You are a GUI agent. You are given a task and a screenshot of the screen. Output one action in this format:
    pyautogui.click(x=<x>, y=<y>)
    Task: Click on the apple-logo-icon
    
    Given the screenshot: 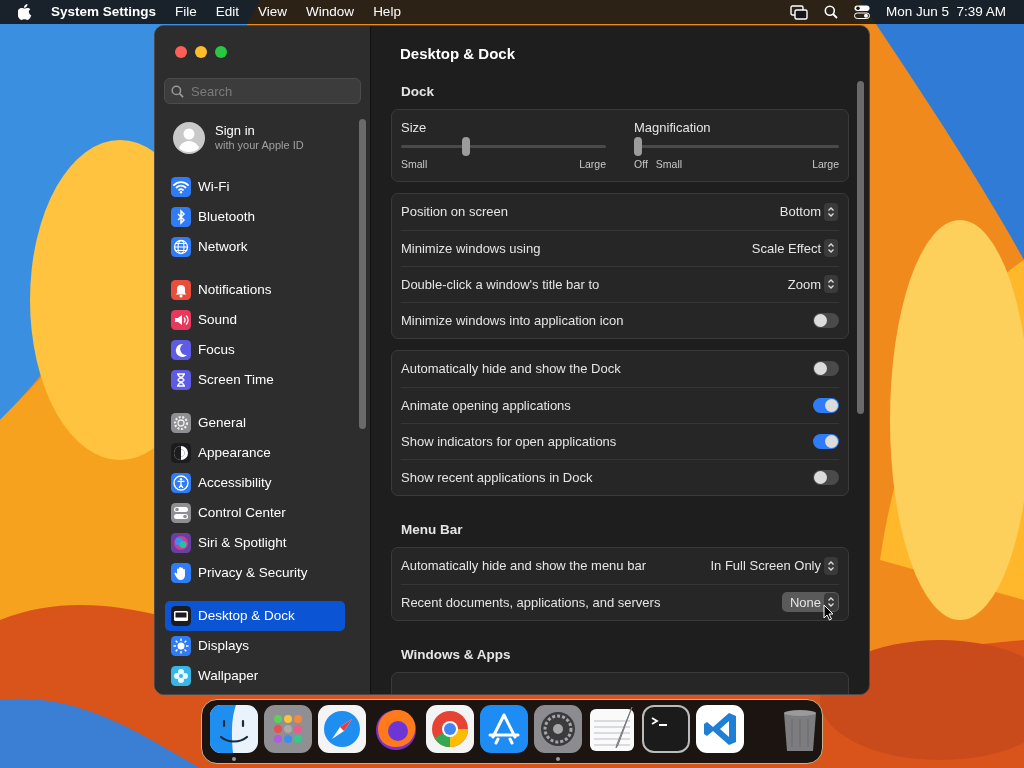 What is the action you would take?
    pyautogui.click(x=25, y=12)
    